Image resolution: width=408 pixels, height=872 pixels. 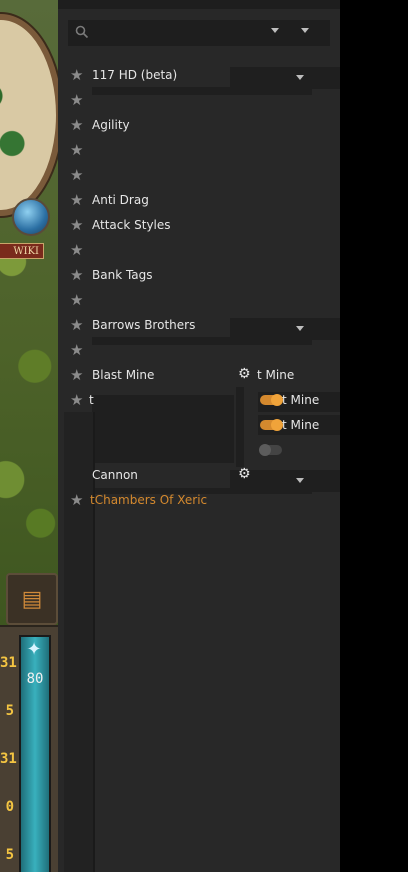 What do you see at coordinates (199, 325) in the screenshot?
I see `plugin-row-barrows-brothers: ★ Barrows Brothers` at bounding box center [199, 325].